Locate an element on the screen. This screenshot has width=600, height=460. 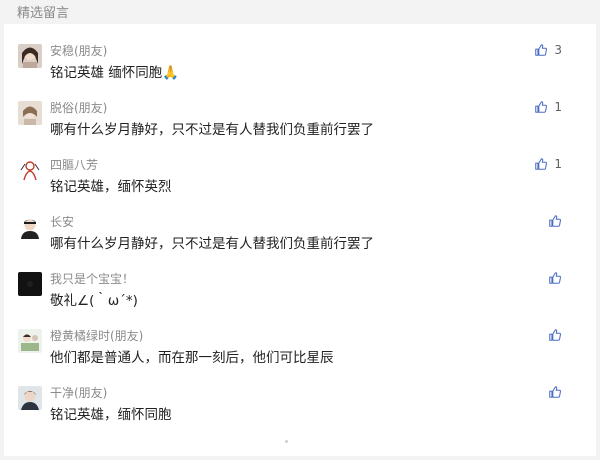
commenter-name: 脱俗(朋友) is located at coordinates (78, 107).